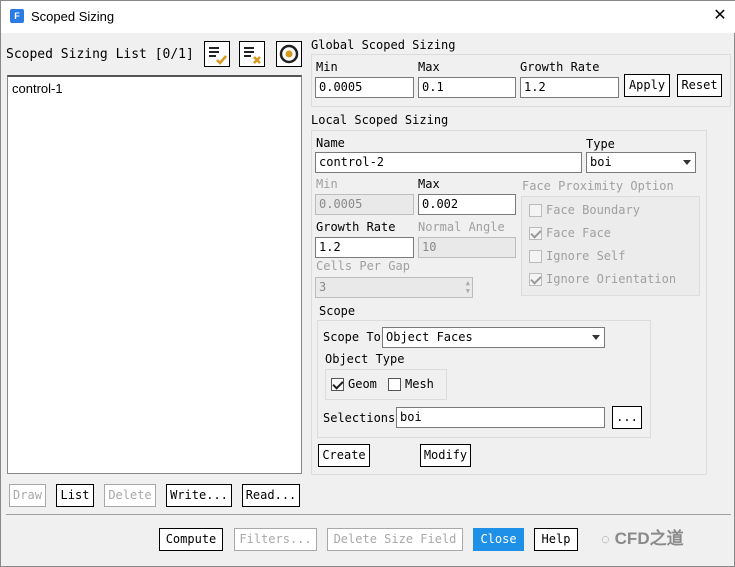 The height and width of the screenshot is (567, 735). Describe the element at coordinates (394, 287) in the screenshot. I see `cells-per-gap-spinner: 3 ▲ ▼` at that location.